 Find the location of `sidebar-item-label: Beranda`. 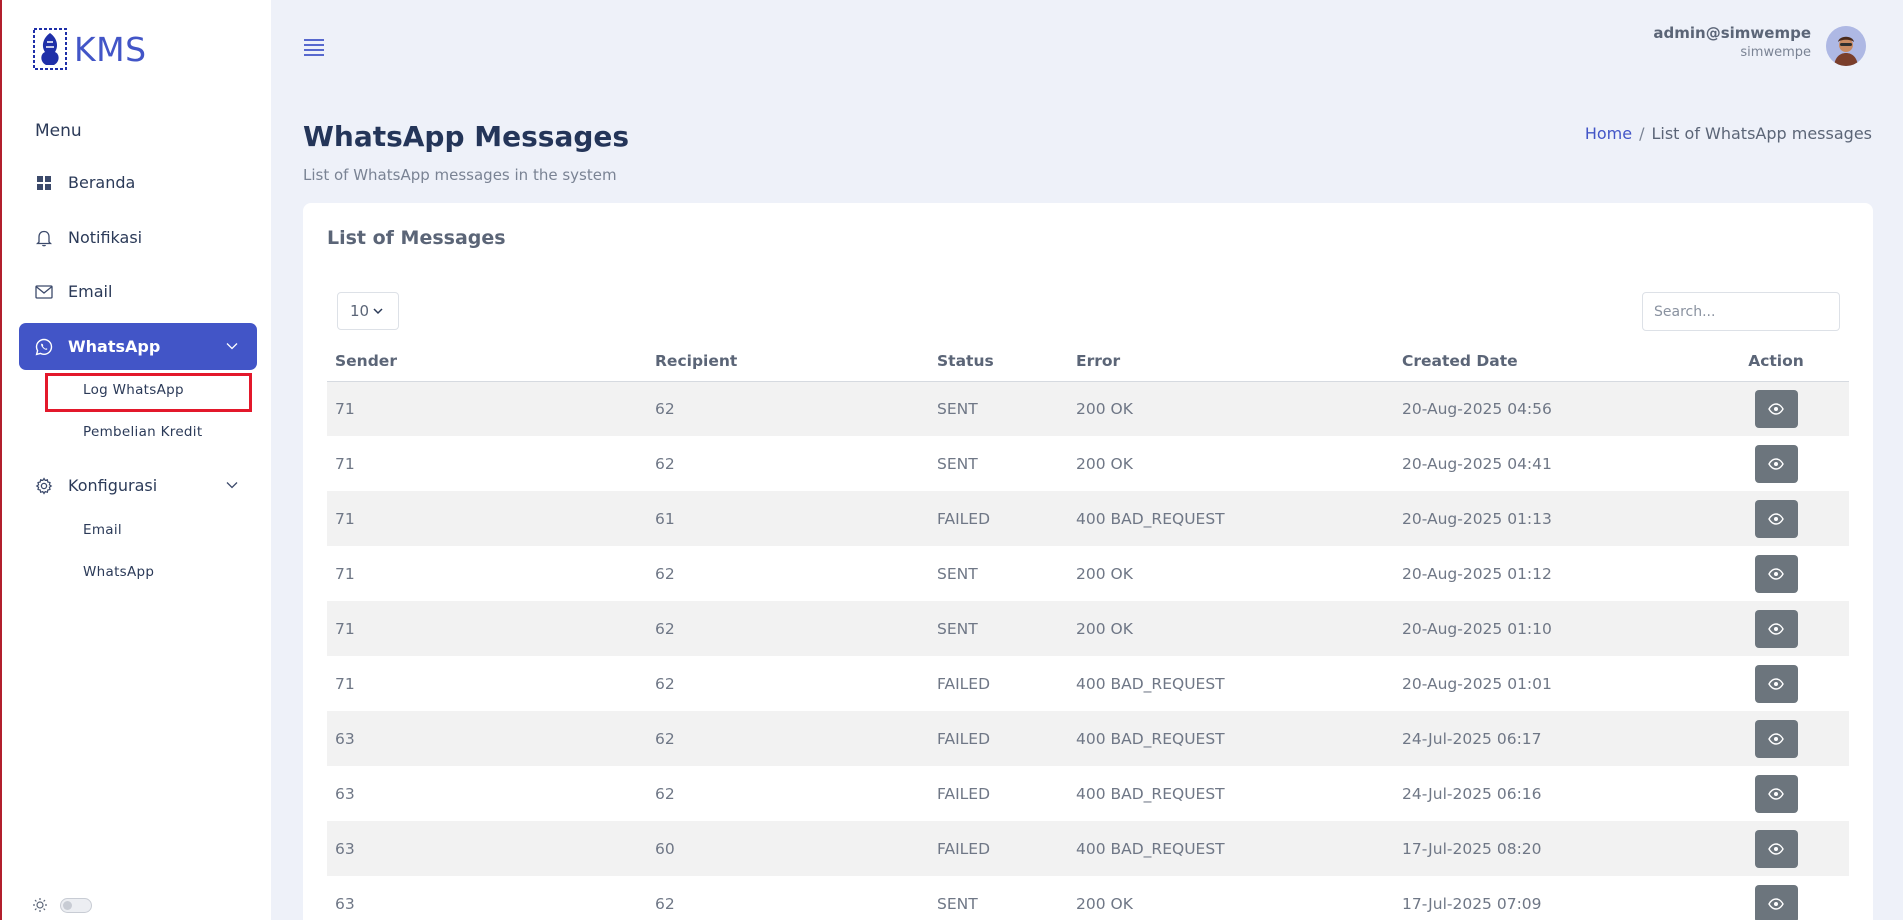

sidebar-item-label: Beranda is located at coordinates (102, 182).